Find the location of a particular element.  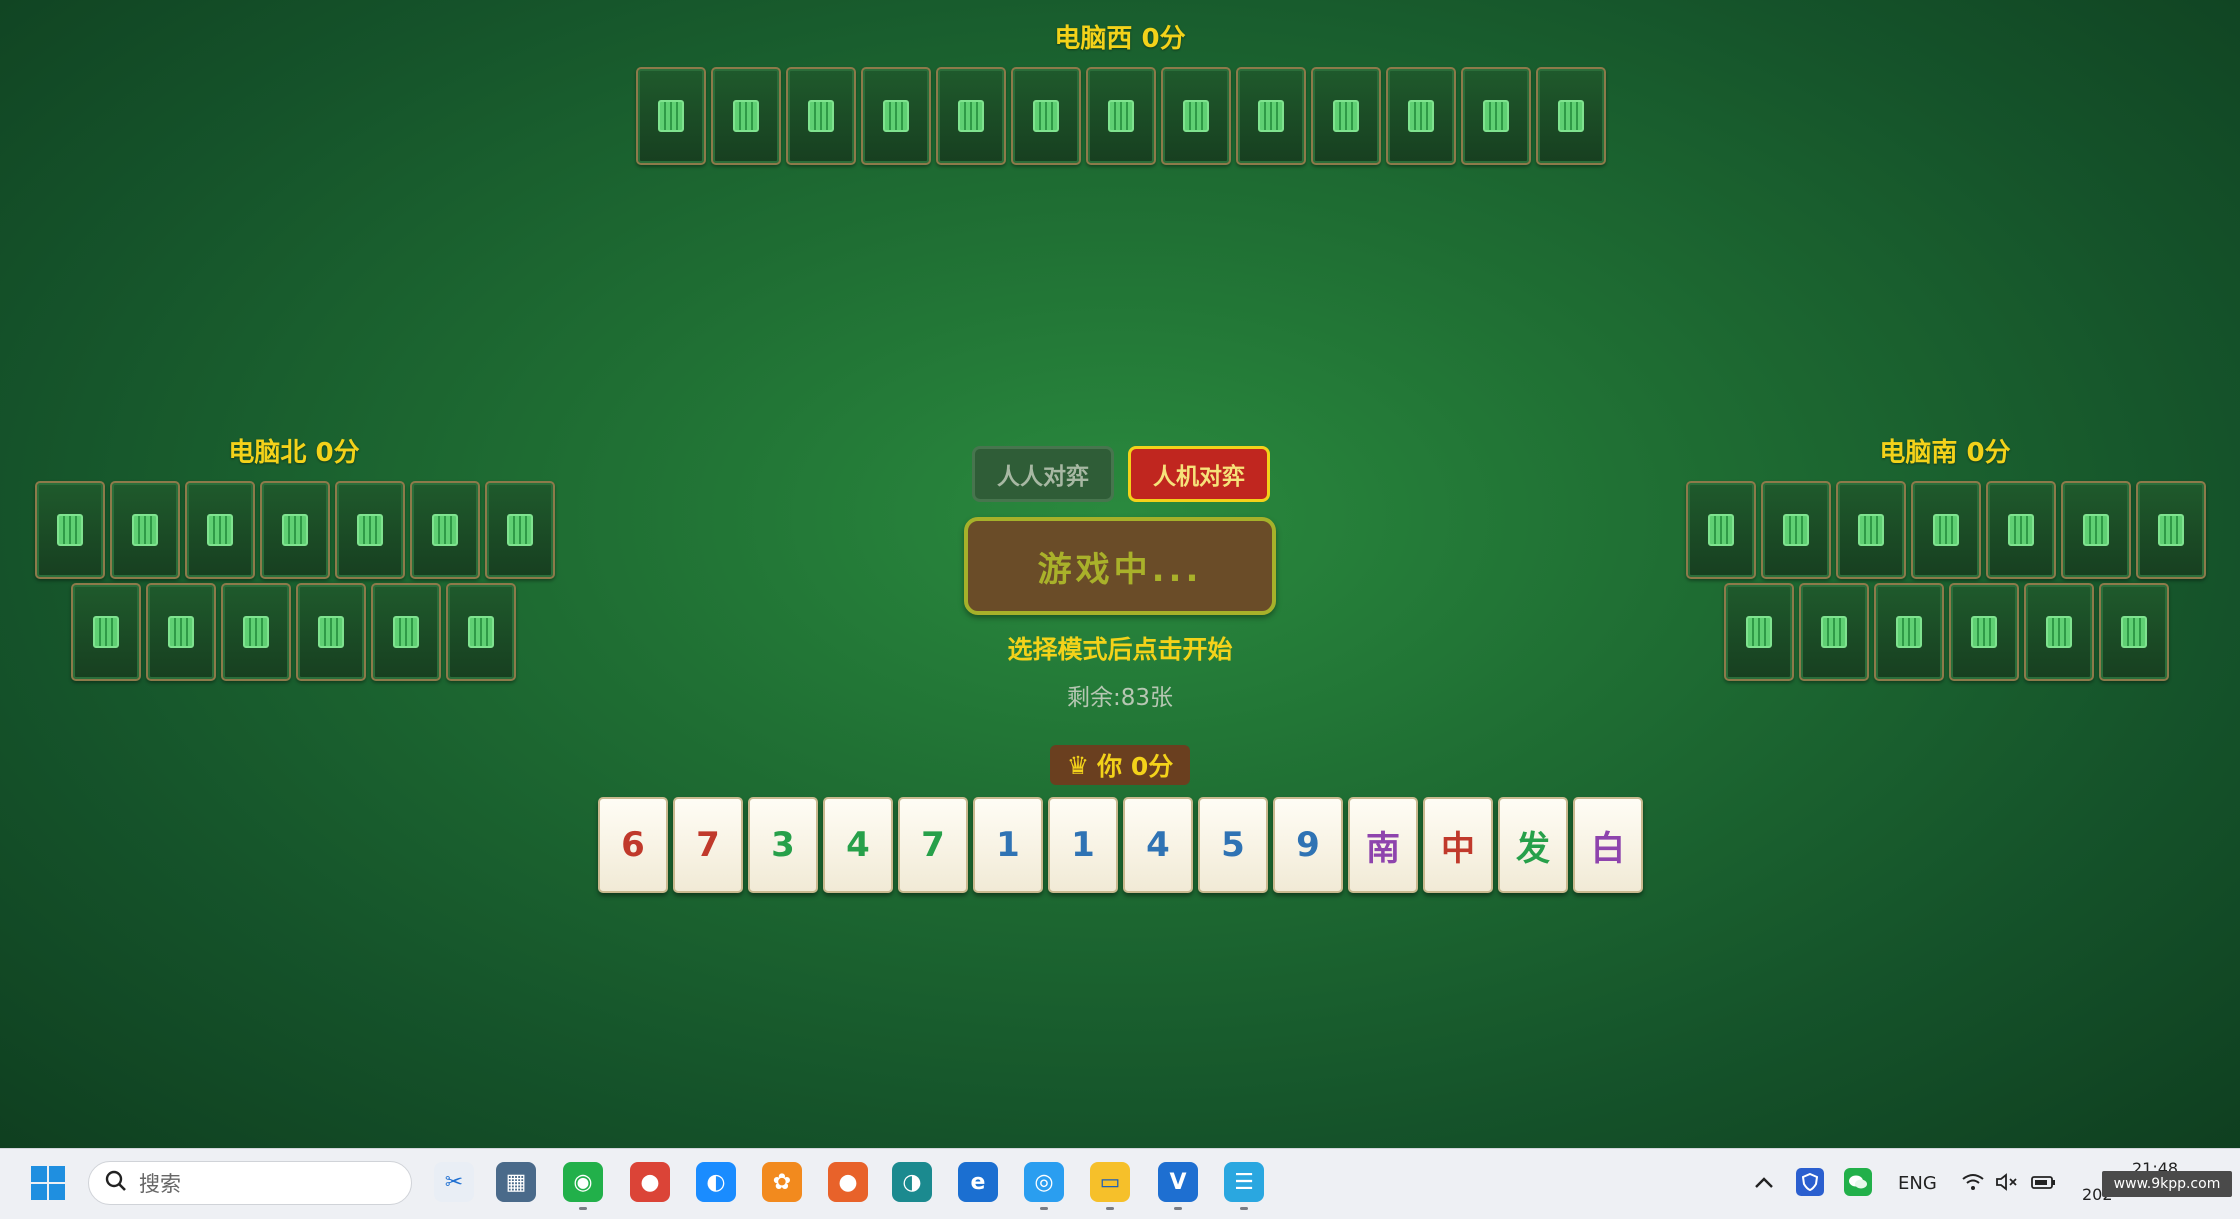

firefox-icon: ● is located at coordinates (848, 1182).